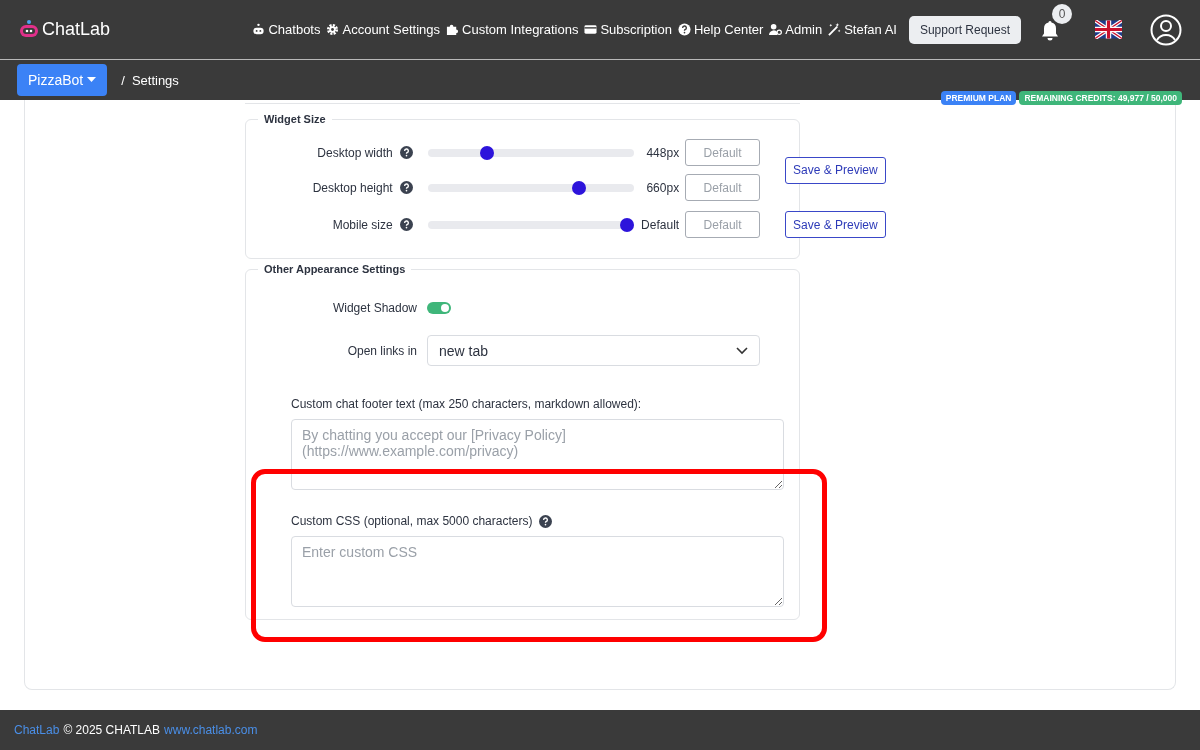  What do you see at coordinates (720, 29) in the screenshot?
I see `nav-link: Help Center` at bounding box center [720, 29].